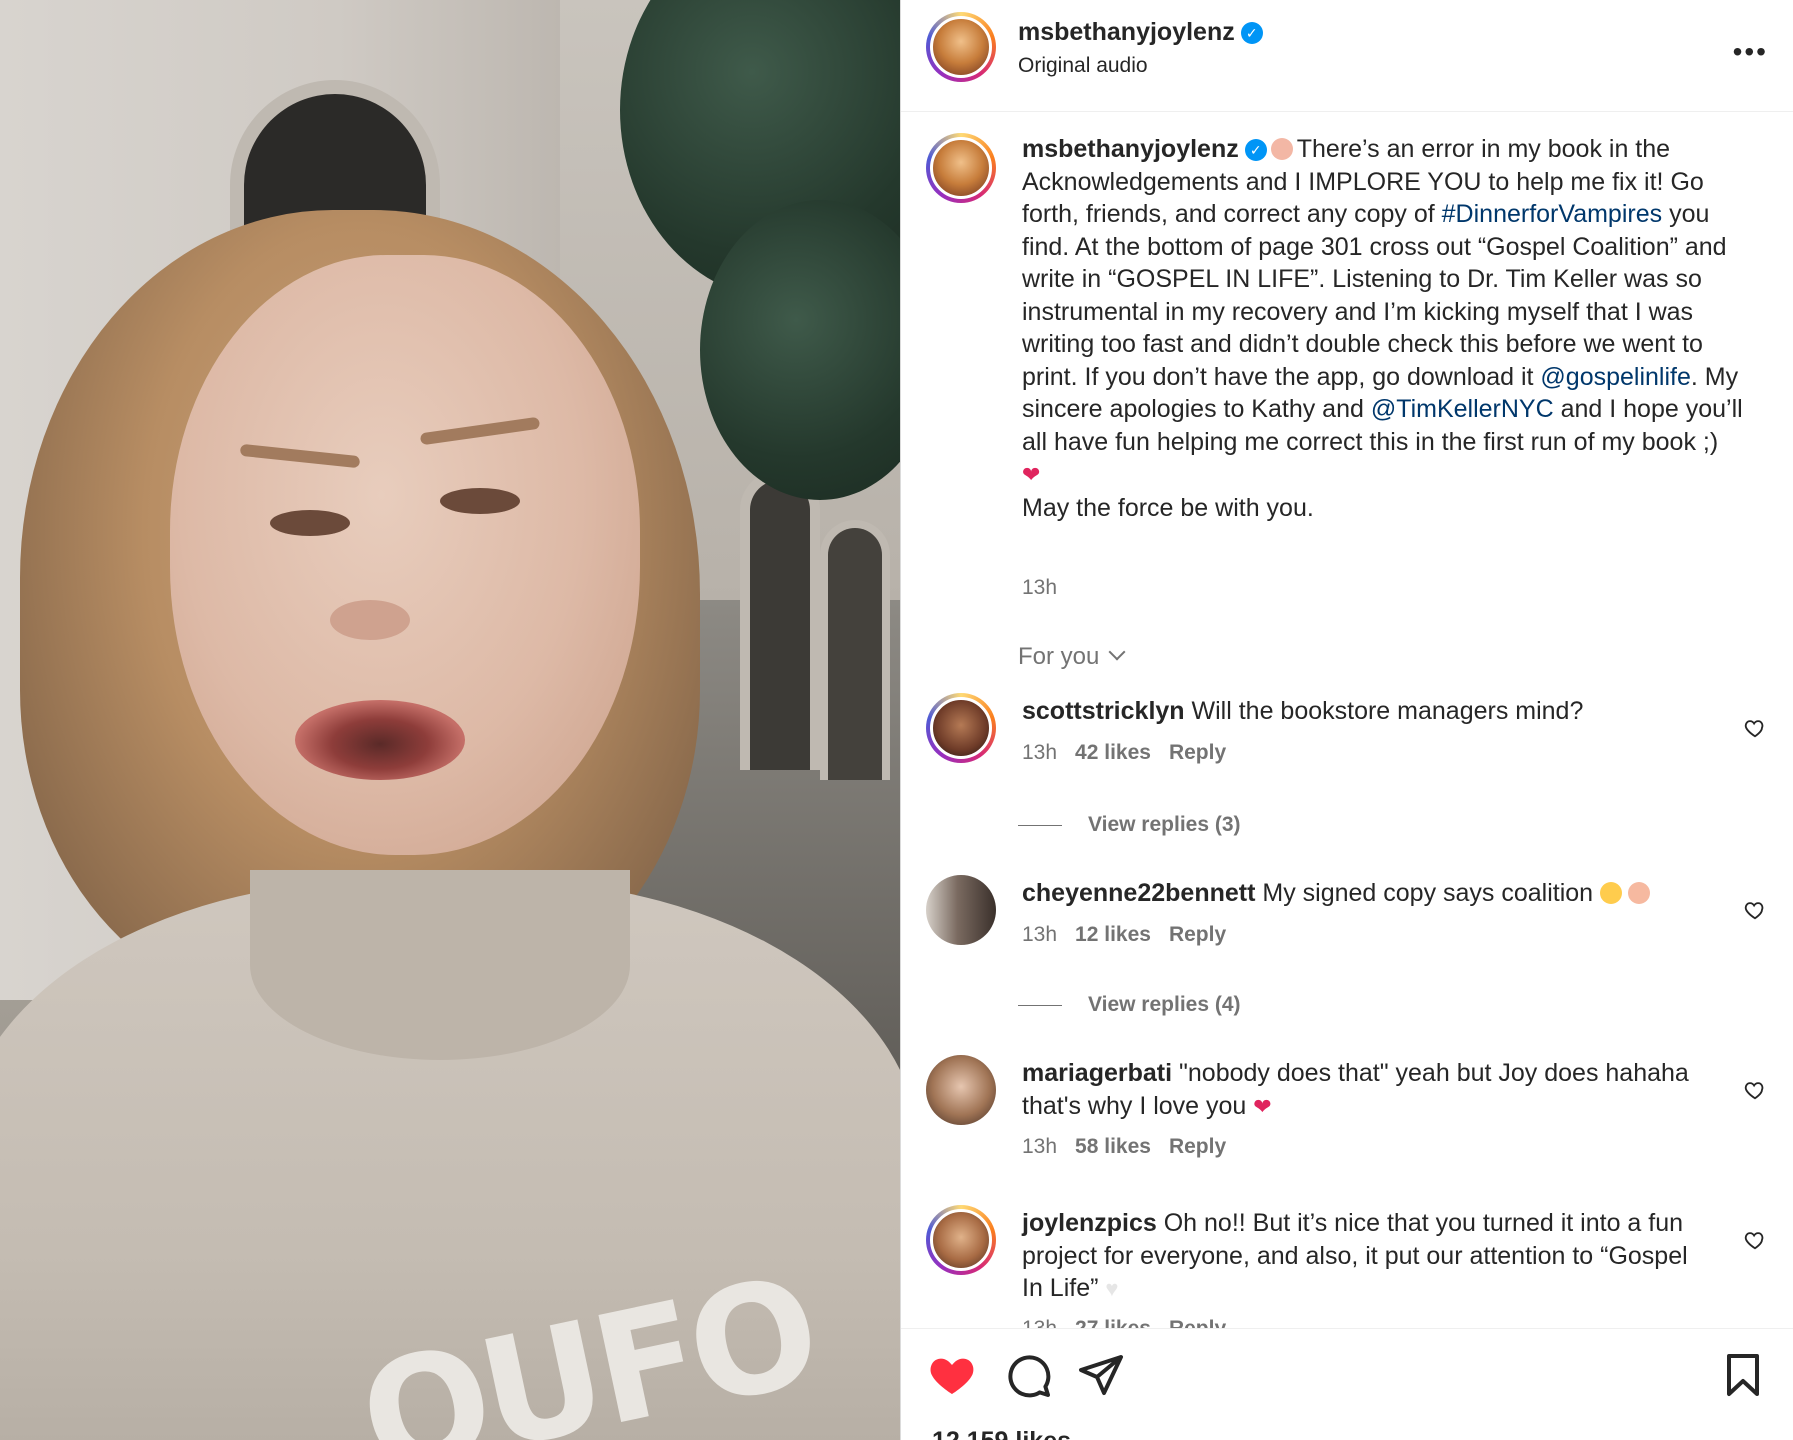 The height and width of the screenshot is (1440, 1793). Describe the element at coordinates (1028, 1375) in the screenshot. I see `comment-bubble-icon` at that location.